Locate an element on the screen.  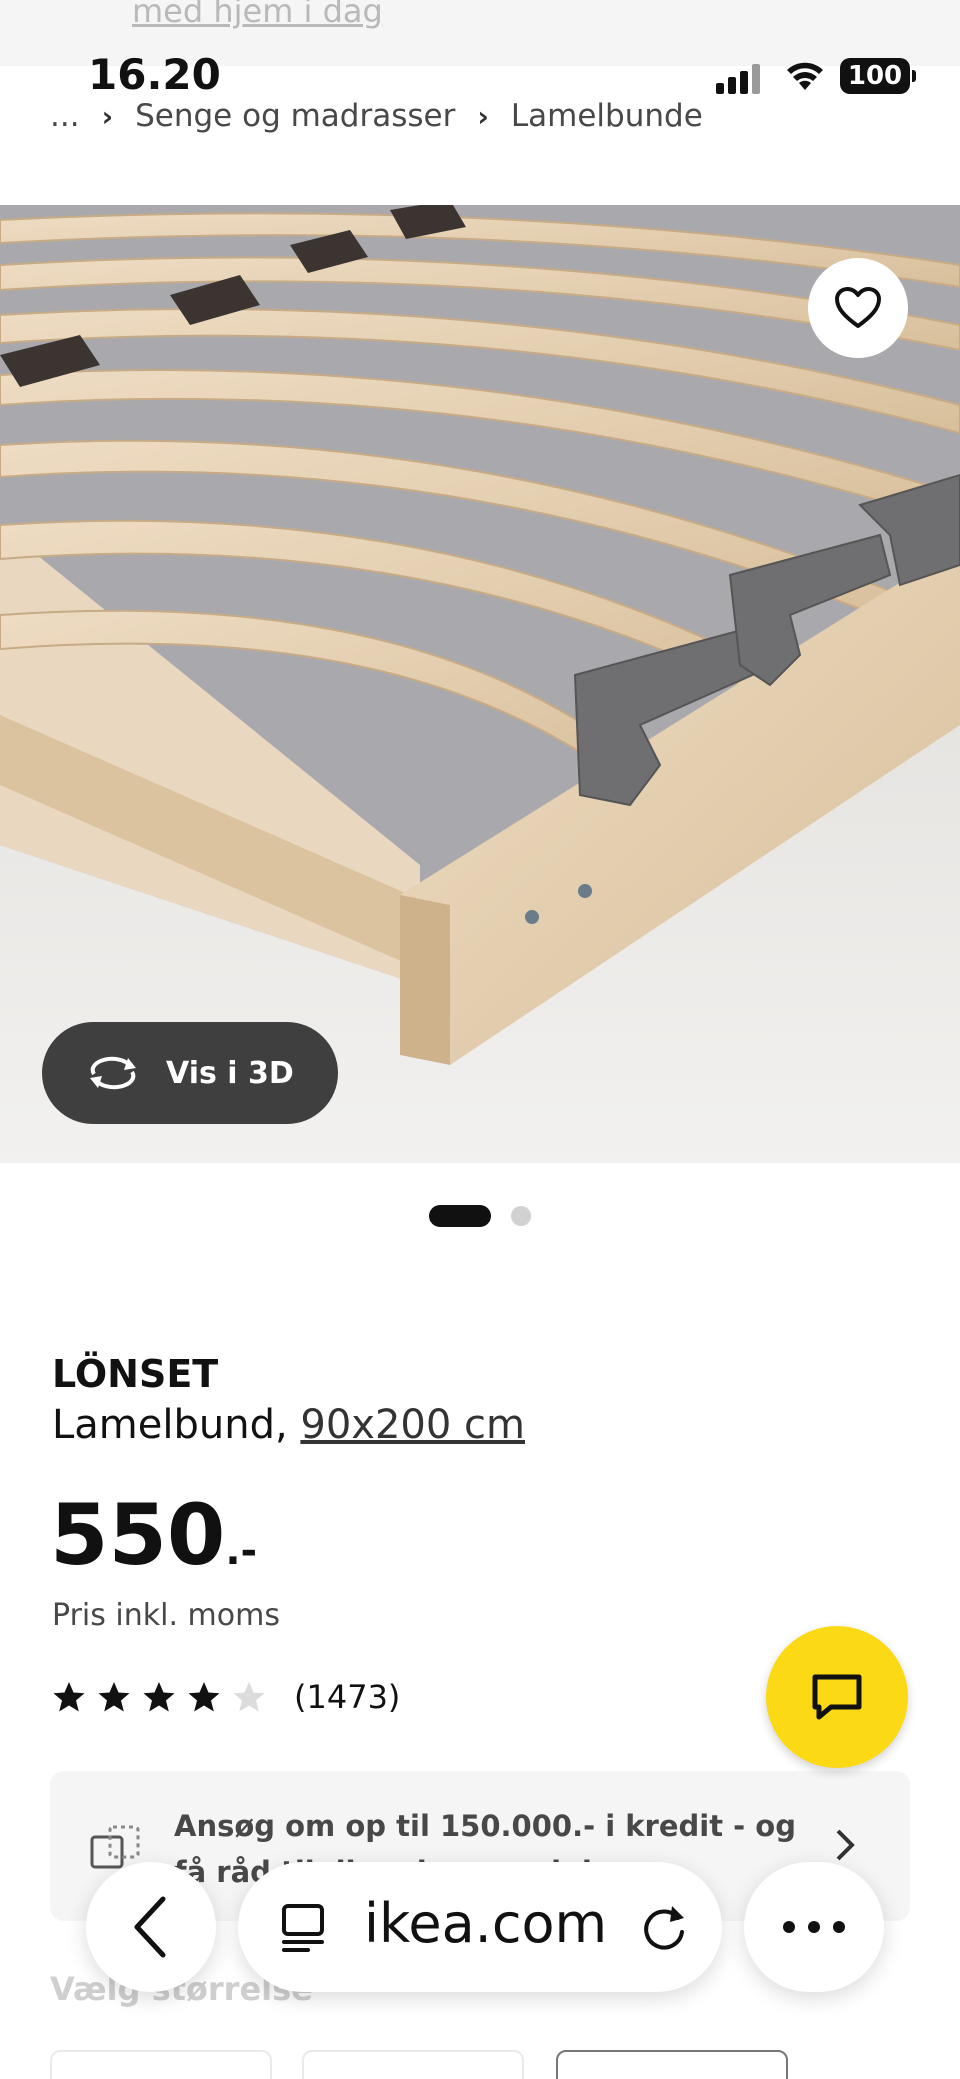
rotate-3d-icon is located at coordinates (113, 1073).